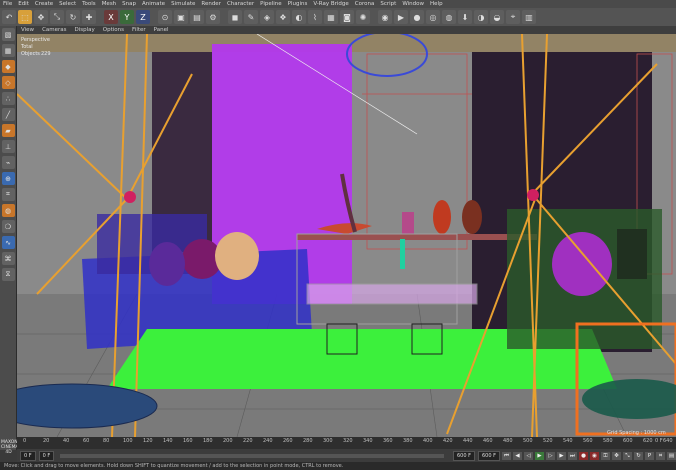 This screenshot has width=676, height=470. What do you see at coordinates (8, 178) in the screenshot?
I see `snap-toggle-icon: ⊕` at bounding box center [8, 178].